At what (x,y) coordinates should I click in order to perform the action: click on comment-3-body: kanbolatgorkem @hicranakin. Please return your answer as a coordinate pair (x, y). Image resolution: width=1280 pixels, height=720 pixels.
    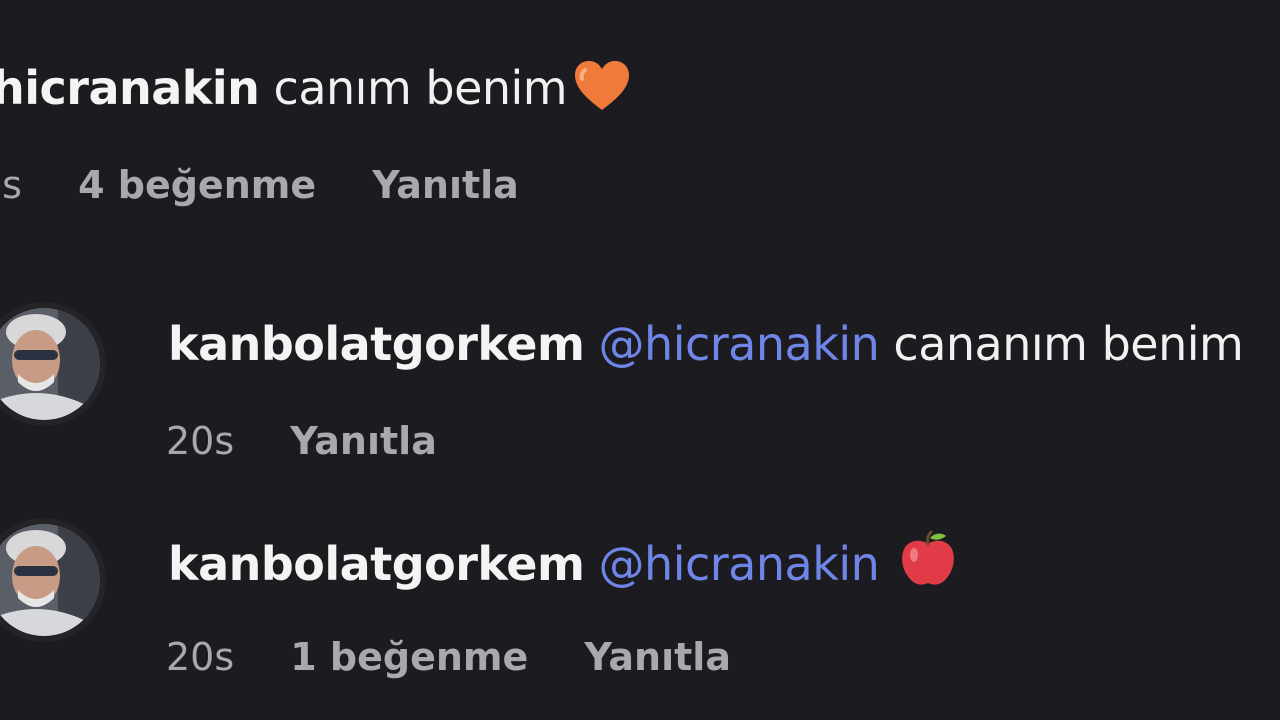
    Looking at the image, I should click on (562, 565).